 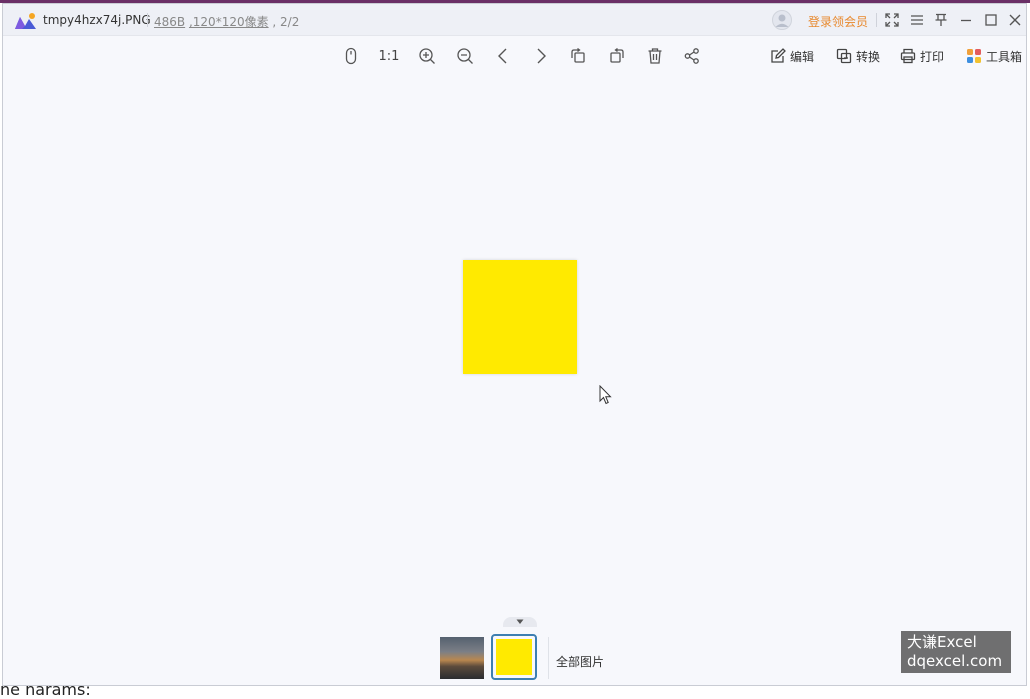 What do you see at coordinates (580, 661) in the screenshot?
I see `all-images-link: 全部图片` at bounding box center [580, 661].